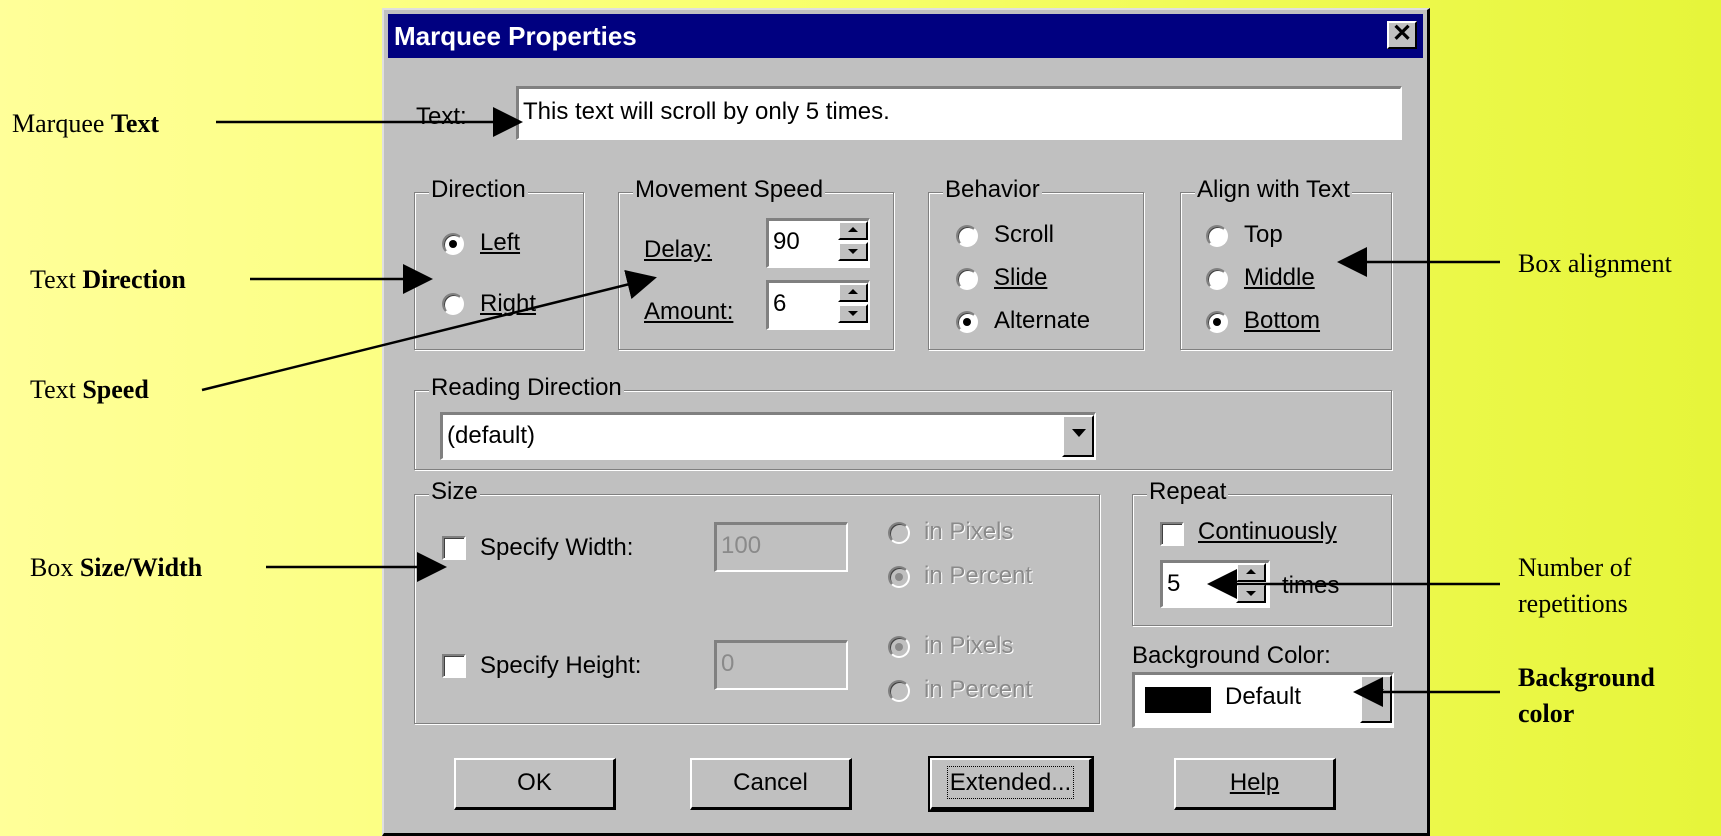 The image size is (1721, 836). What do you see at coordinates (515, 36) in the screenshot?
I see `dialog-title: Marquee Properties` at bounding box center [515, 36].